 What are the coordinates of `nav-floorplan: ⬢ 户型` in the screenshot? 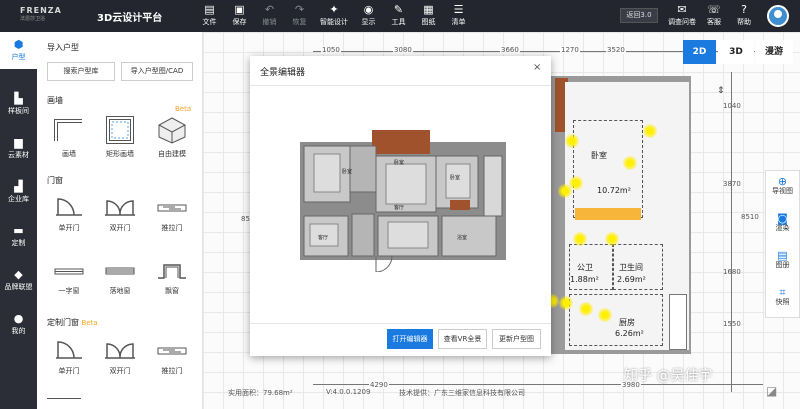 It's located at (18, 50).